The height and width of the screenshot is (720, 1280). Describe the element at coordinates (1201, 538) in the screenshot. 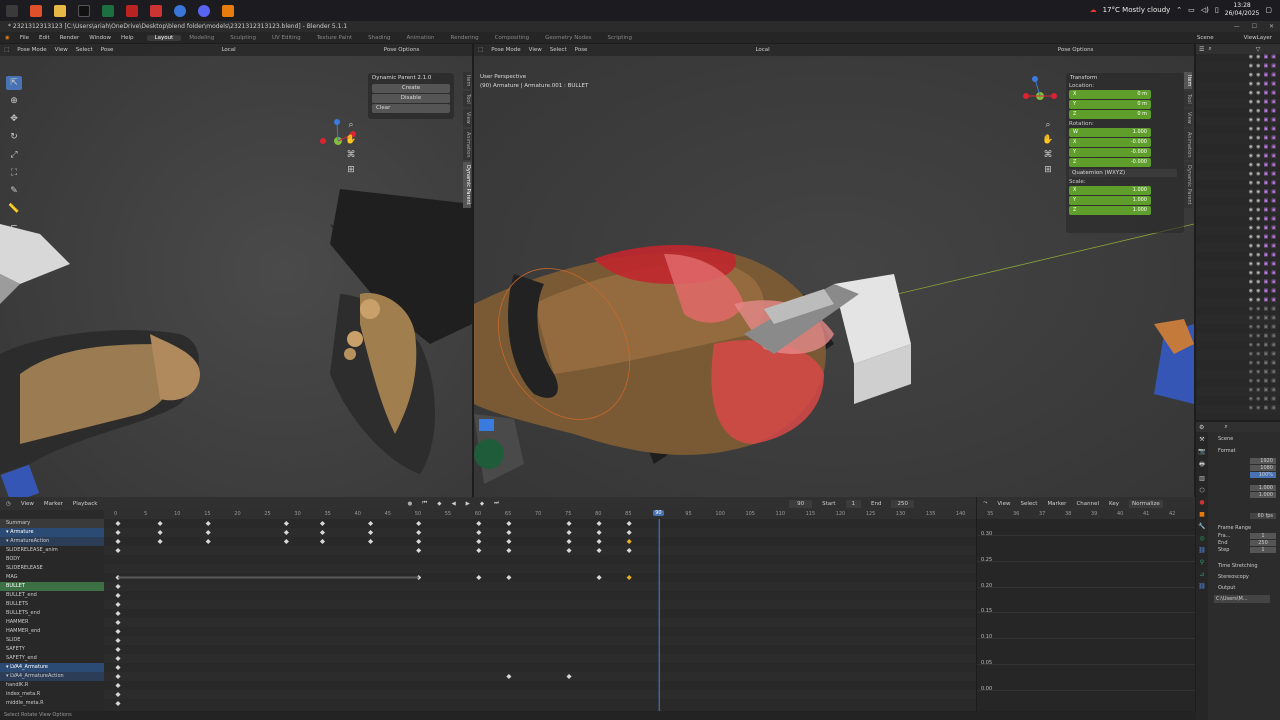

I see `physics-props-icon: ◎` at that location.